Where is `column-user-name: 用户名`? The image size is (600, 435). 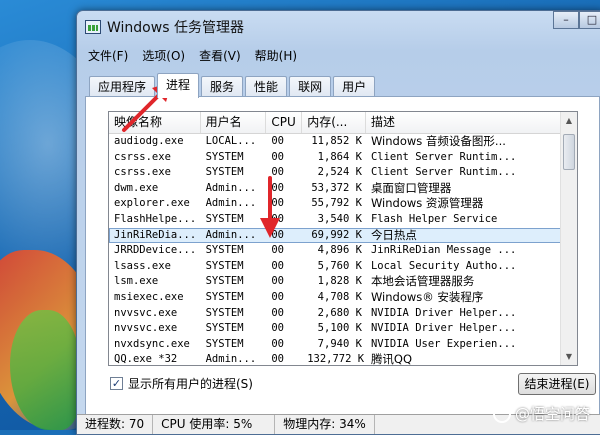 column-user-name: 用户名 is located at coordinates (234, 122).